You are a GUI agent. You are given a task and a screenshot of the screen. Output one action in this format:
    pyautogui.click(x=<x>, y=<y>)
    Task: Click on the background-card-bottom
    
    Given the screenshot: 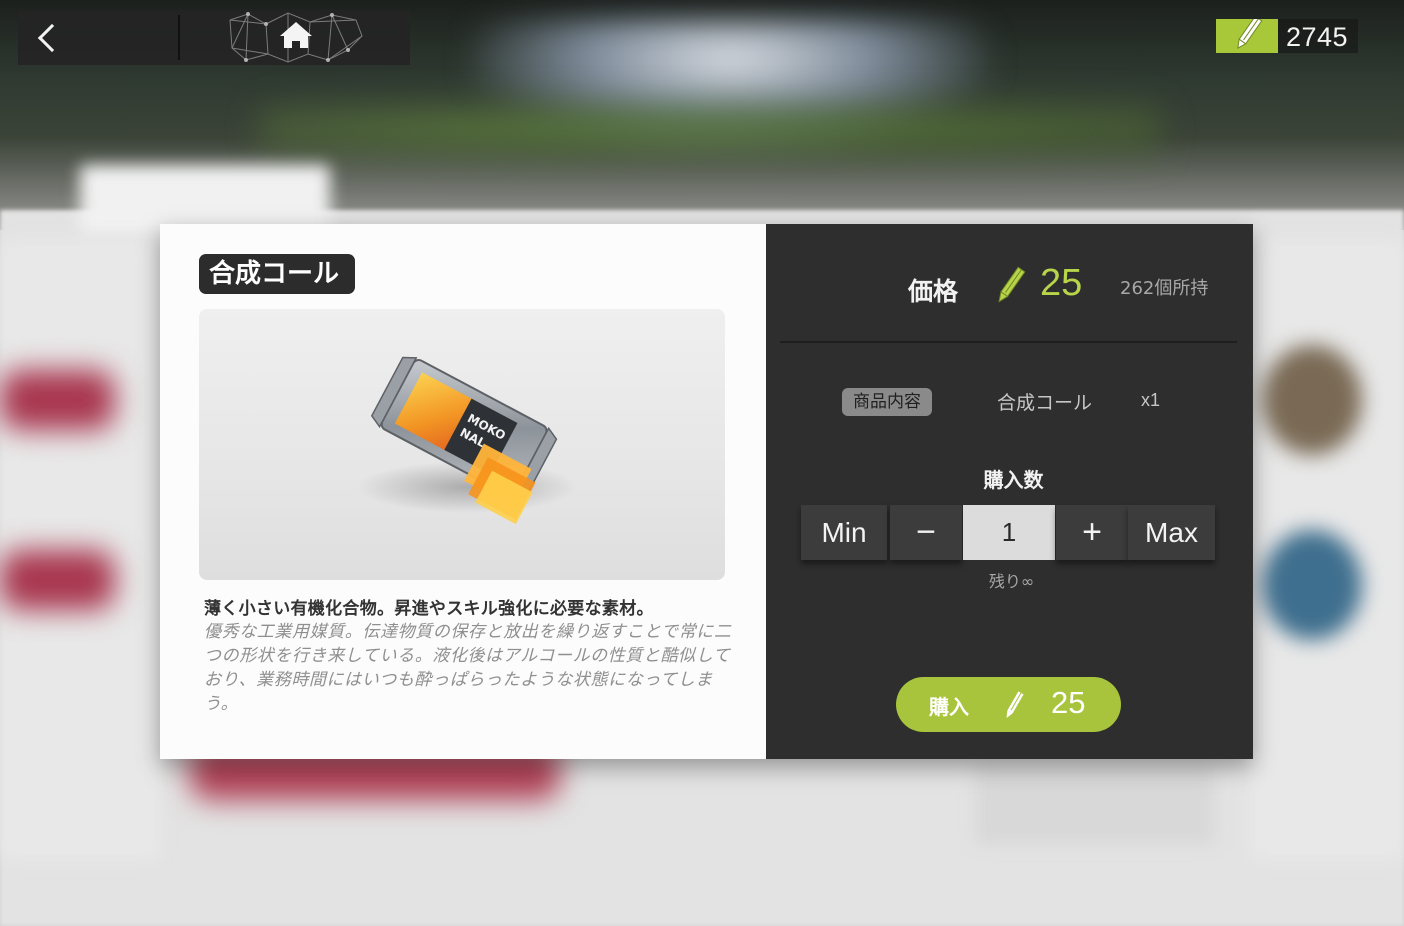 What is the action you would take?
    pyautogui.click(x=1095, y=802)
    